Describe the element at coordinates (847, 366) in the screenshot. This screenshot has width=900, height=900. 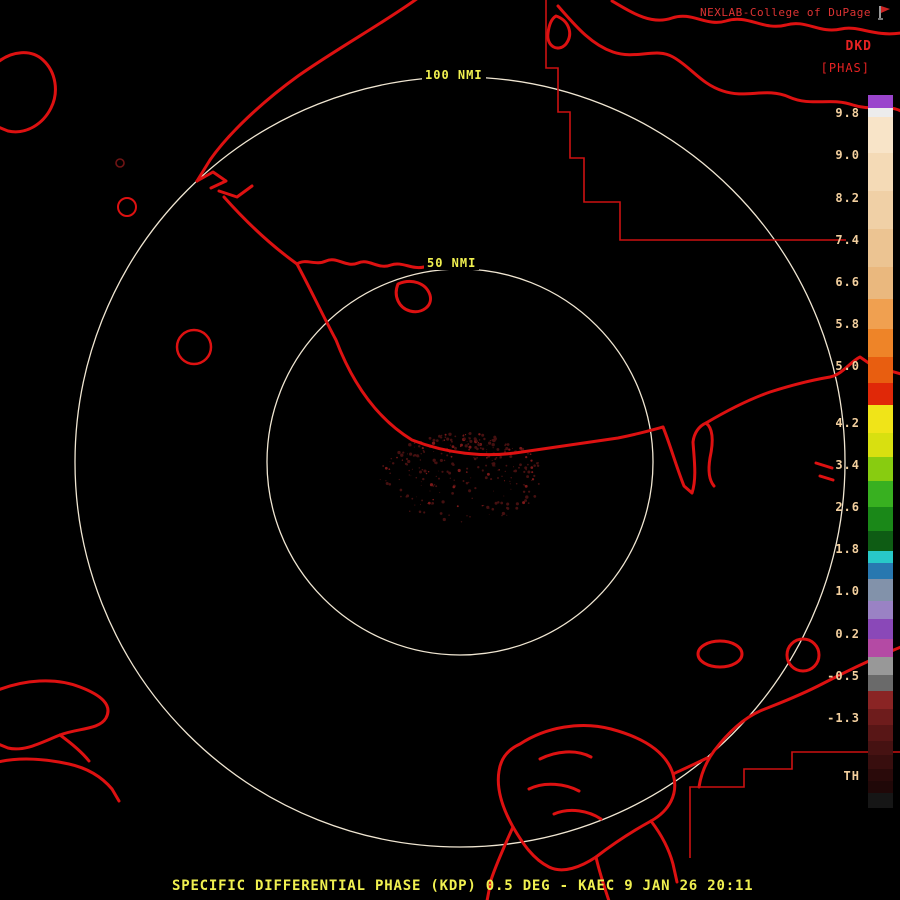
I see `colorbar-tick-label: 5.0` at that location.